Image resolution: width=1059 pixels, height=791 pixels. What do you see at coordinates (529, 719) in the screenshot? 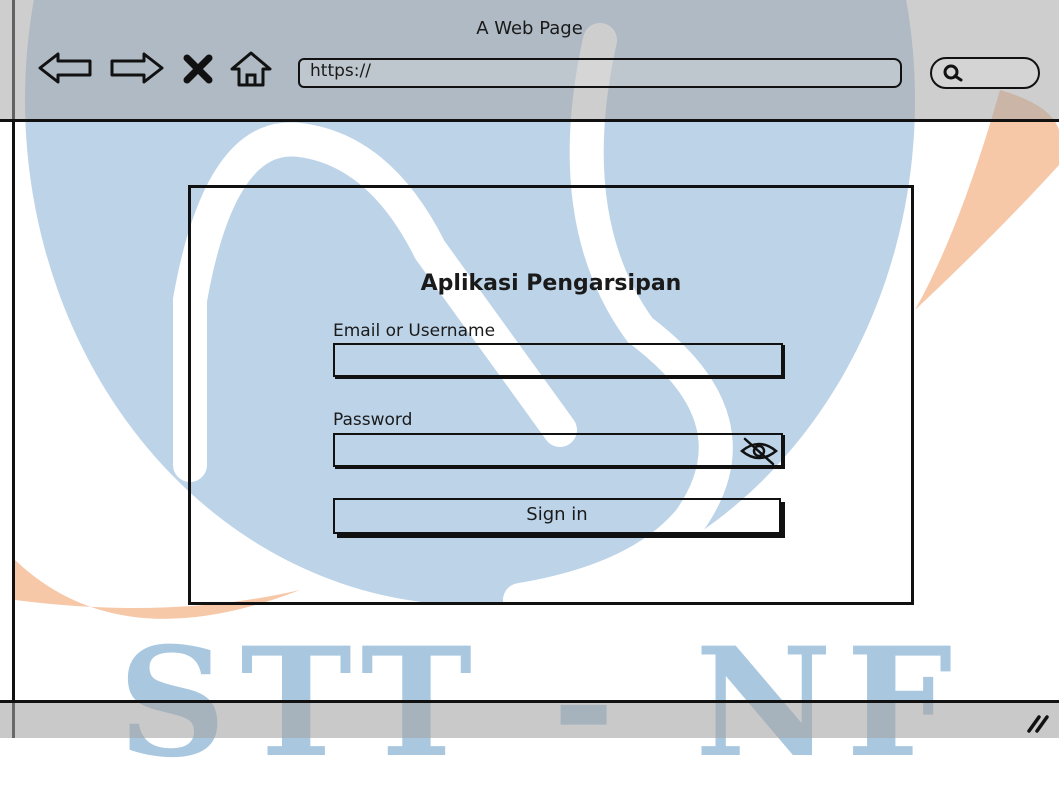
I see `status-bar` at bounding box center [529, 719].